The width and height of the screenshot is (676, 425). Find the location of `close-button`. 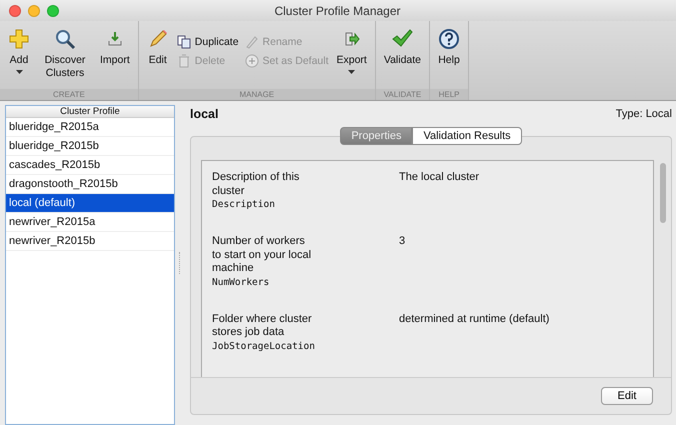

close-button is located at coordinates (15, 10).